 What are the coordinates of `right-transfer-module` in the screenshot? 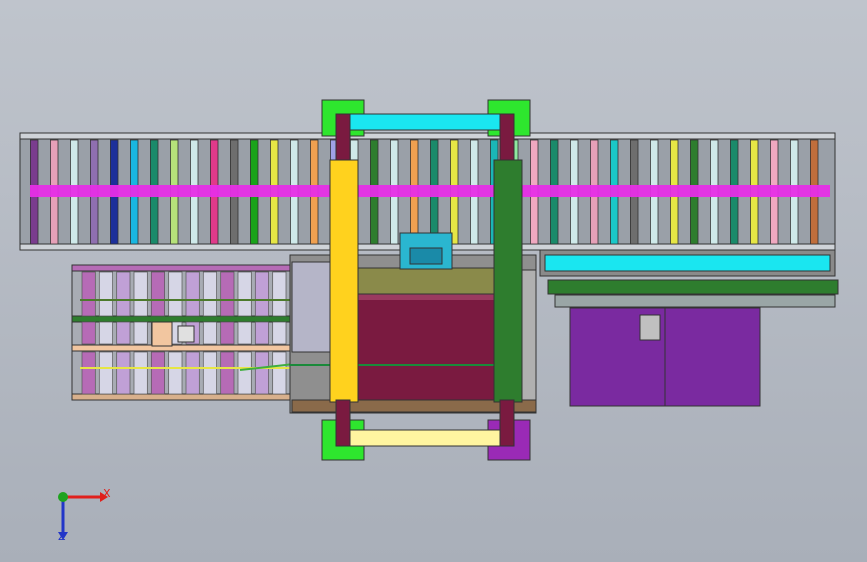 It's located at (689, 328).